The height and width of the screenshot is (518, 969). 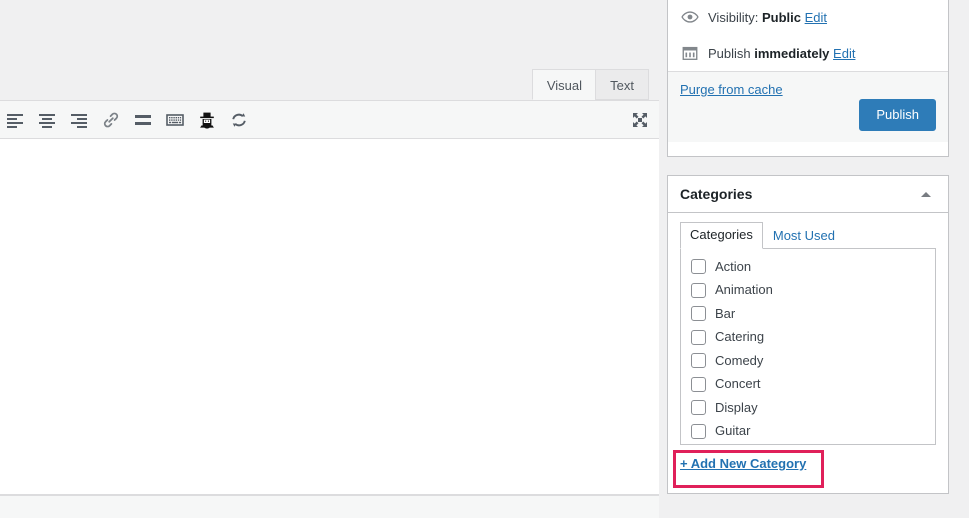 I want to click on categories-title: Categories, so click(x=716, y=194).